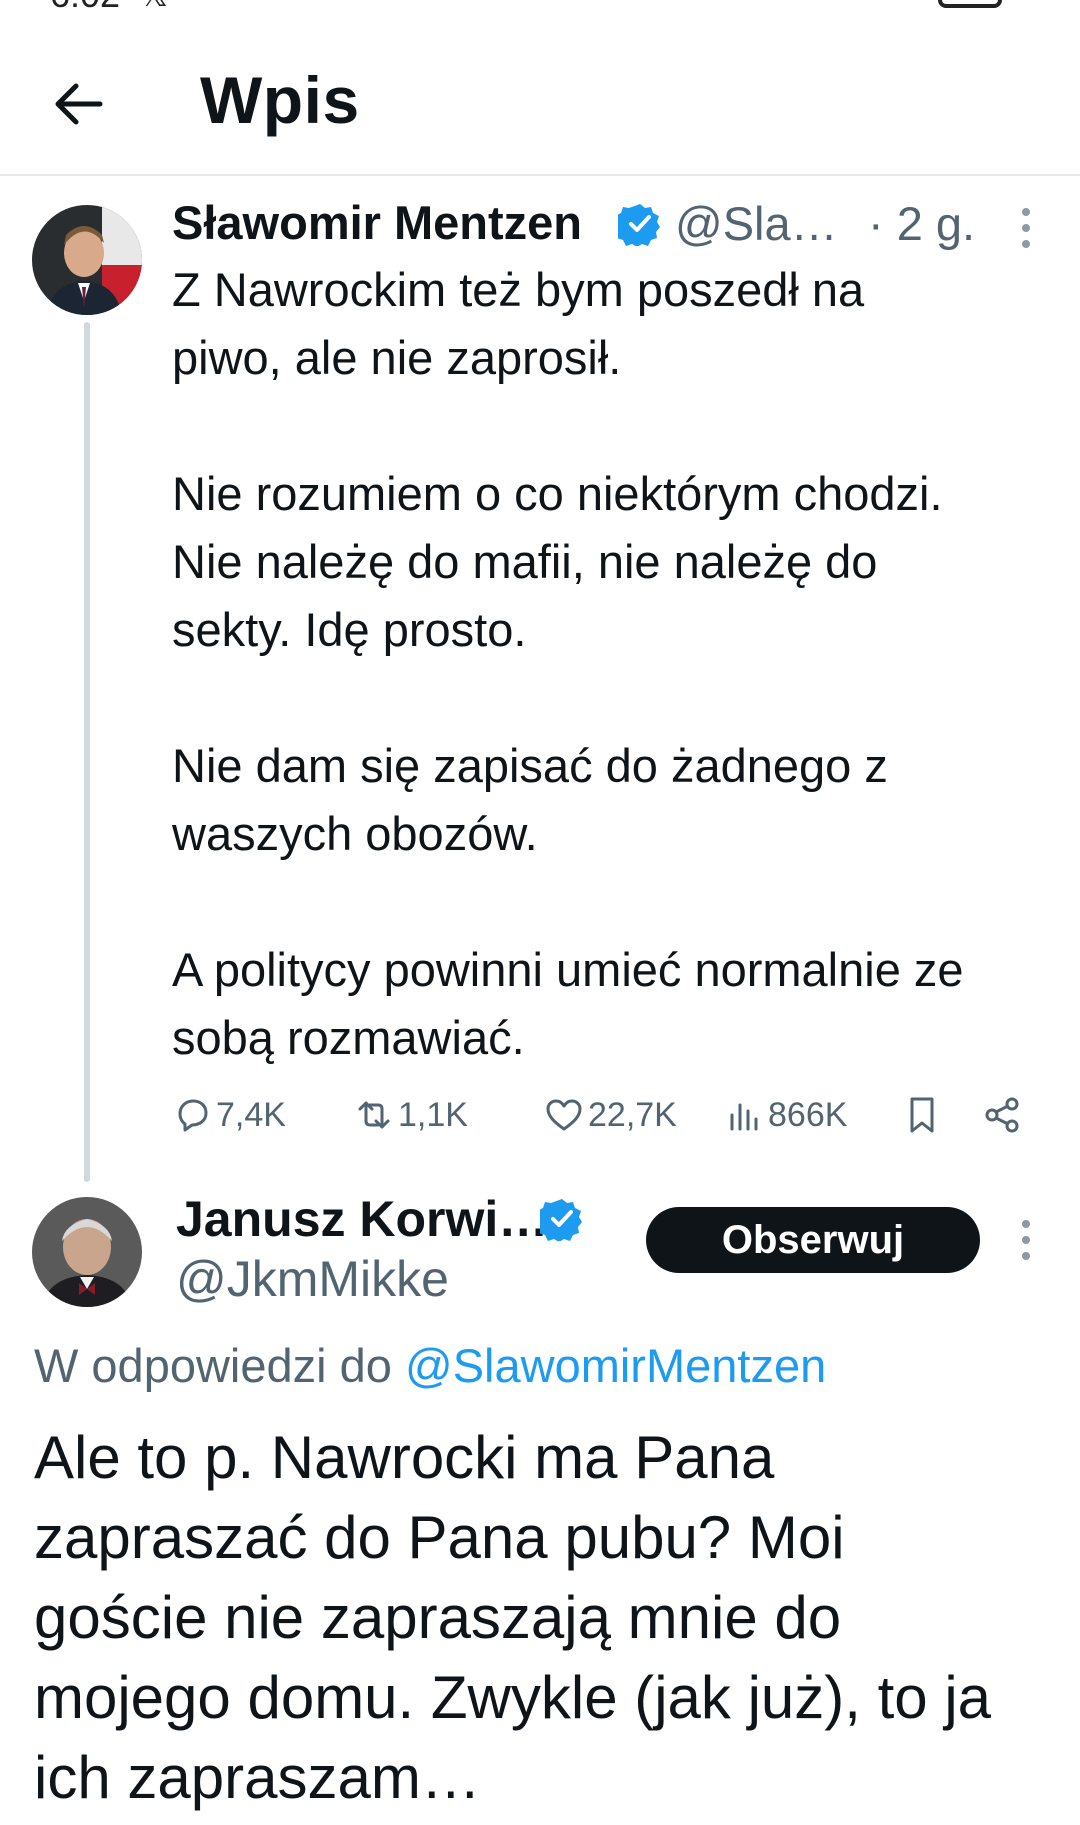 This screenshot has width=1080, height=1825. Describe the element at coordinates (85, 8) in the screenshot. I see `status-time: 6:02` at that location.